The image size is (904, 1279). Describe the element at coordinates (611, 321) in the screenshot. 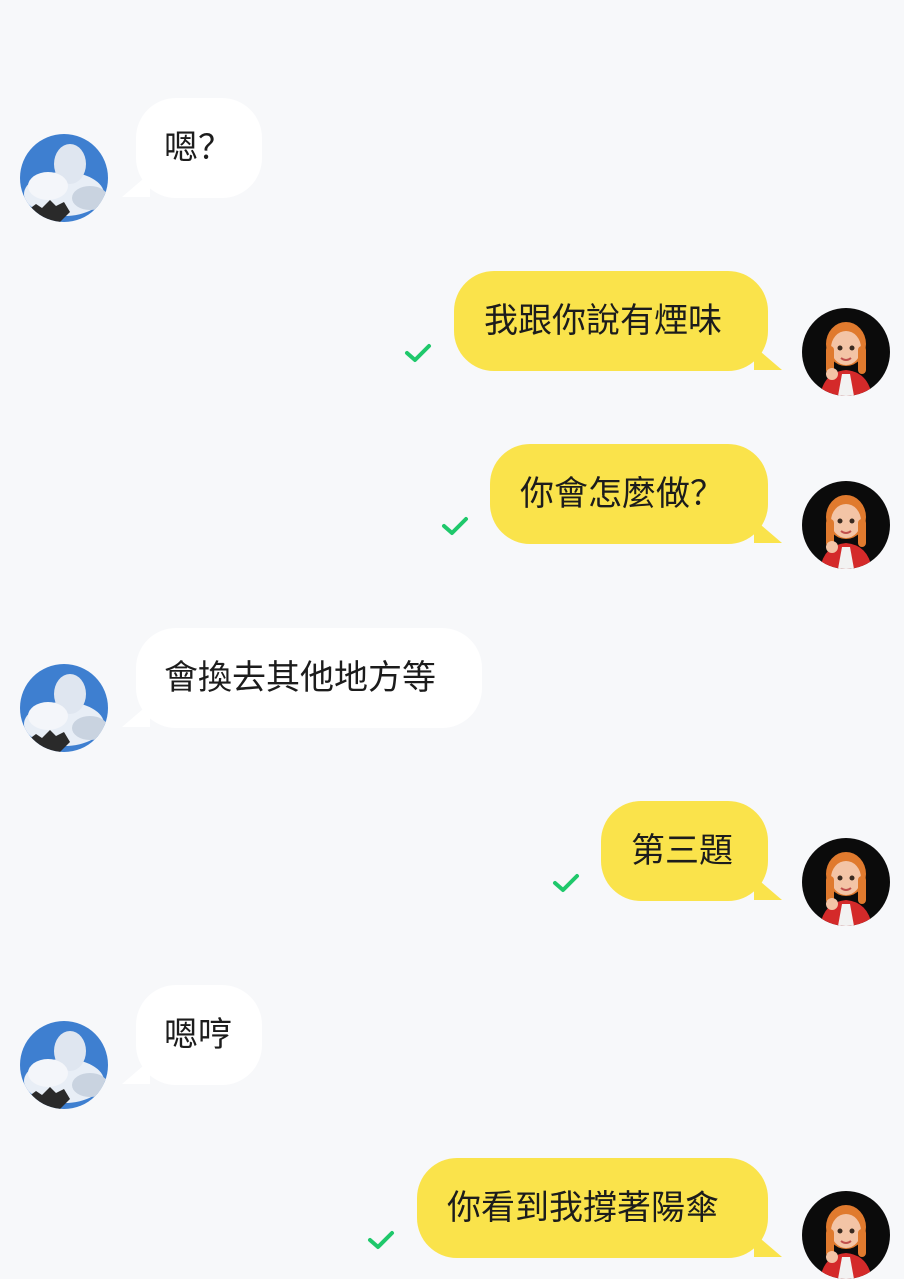

I see `outgoing-message-bubble: 我跟你說有煙味` at that location.